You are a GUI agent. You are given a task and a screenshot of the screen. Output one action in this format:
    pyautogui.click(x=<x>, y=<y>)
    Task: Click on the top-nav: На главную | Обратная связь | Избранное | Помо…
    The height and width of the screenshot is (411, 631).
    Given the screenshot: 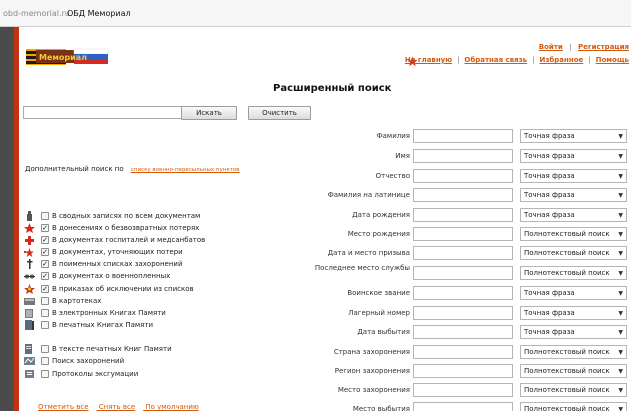 What is the action you would take?
    pyautogui.click(x=517, y=60)
    